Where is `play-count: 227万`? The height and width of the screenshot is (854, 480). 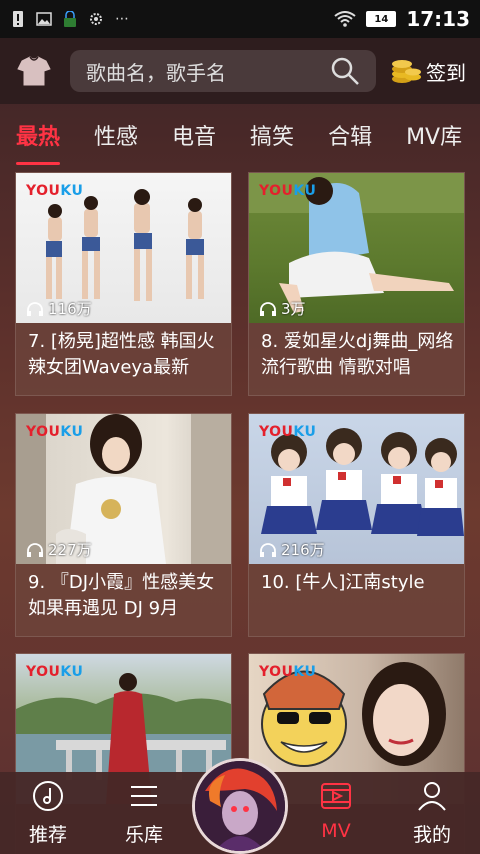
play-count: 227万 is located at coordinates (59, 549).